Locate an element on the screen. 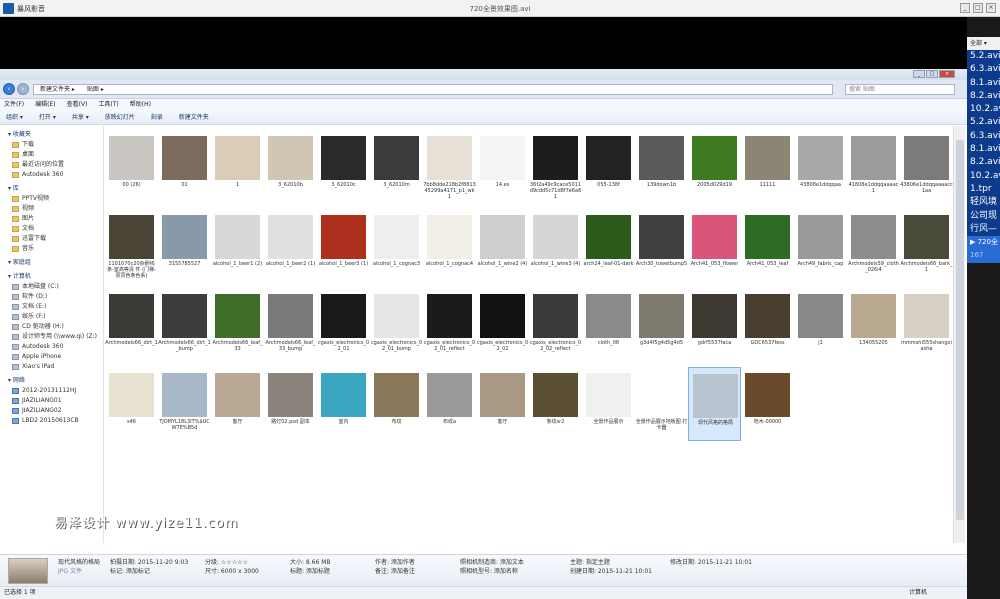 This screenshot has width=1000, height=599. detail-camera: 照相机制造商: 添加文本 is located at coordinates (492, 562).